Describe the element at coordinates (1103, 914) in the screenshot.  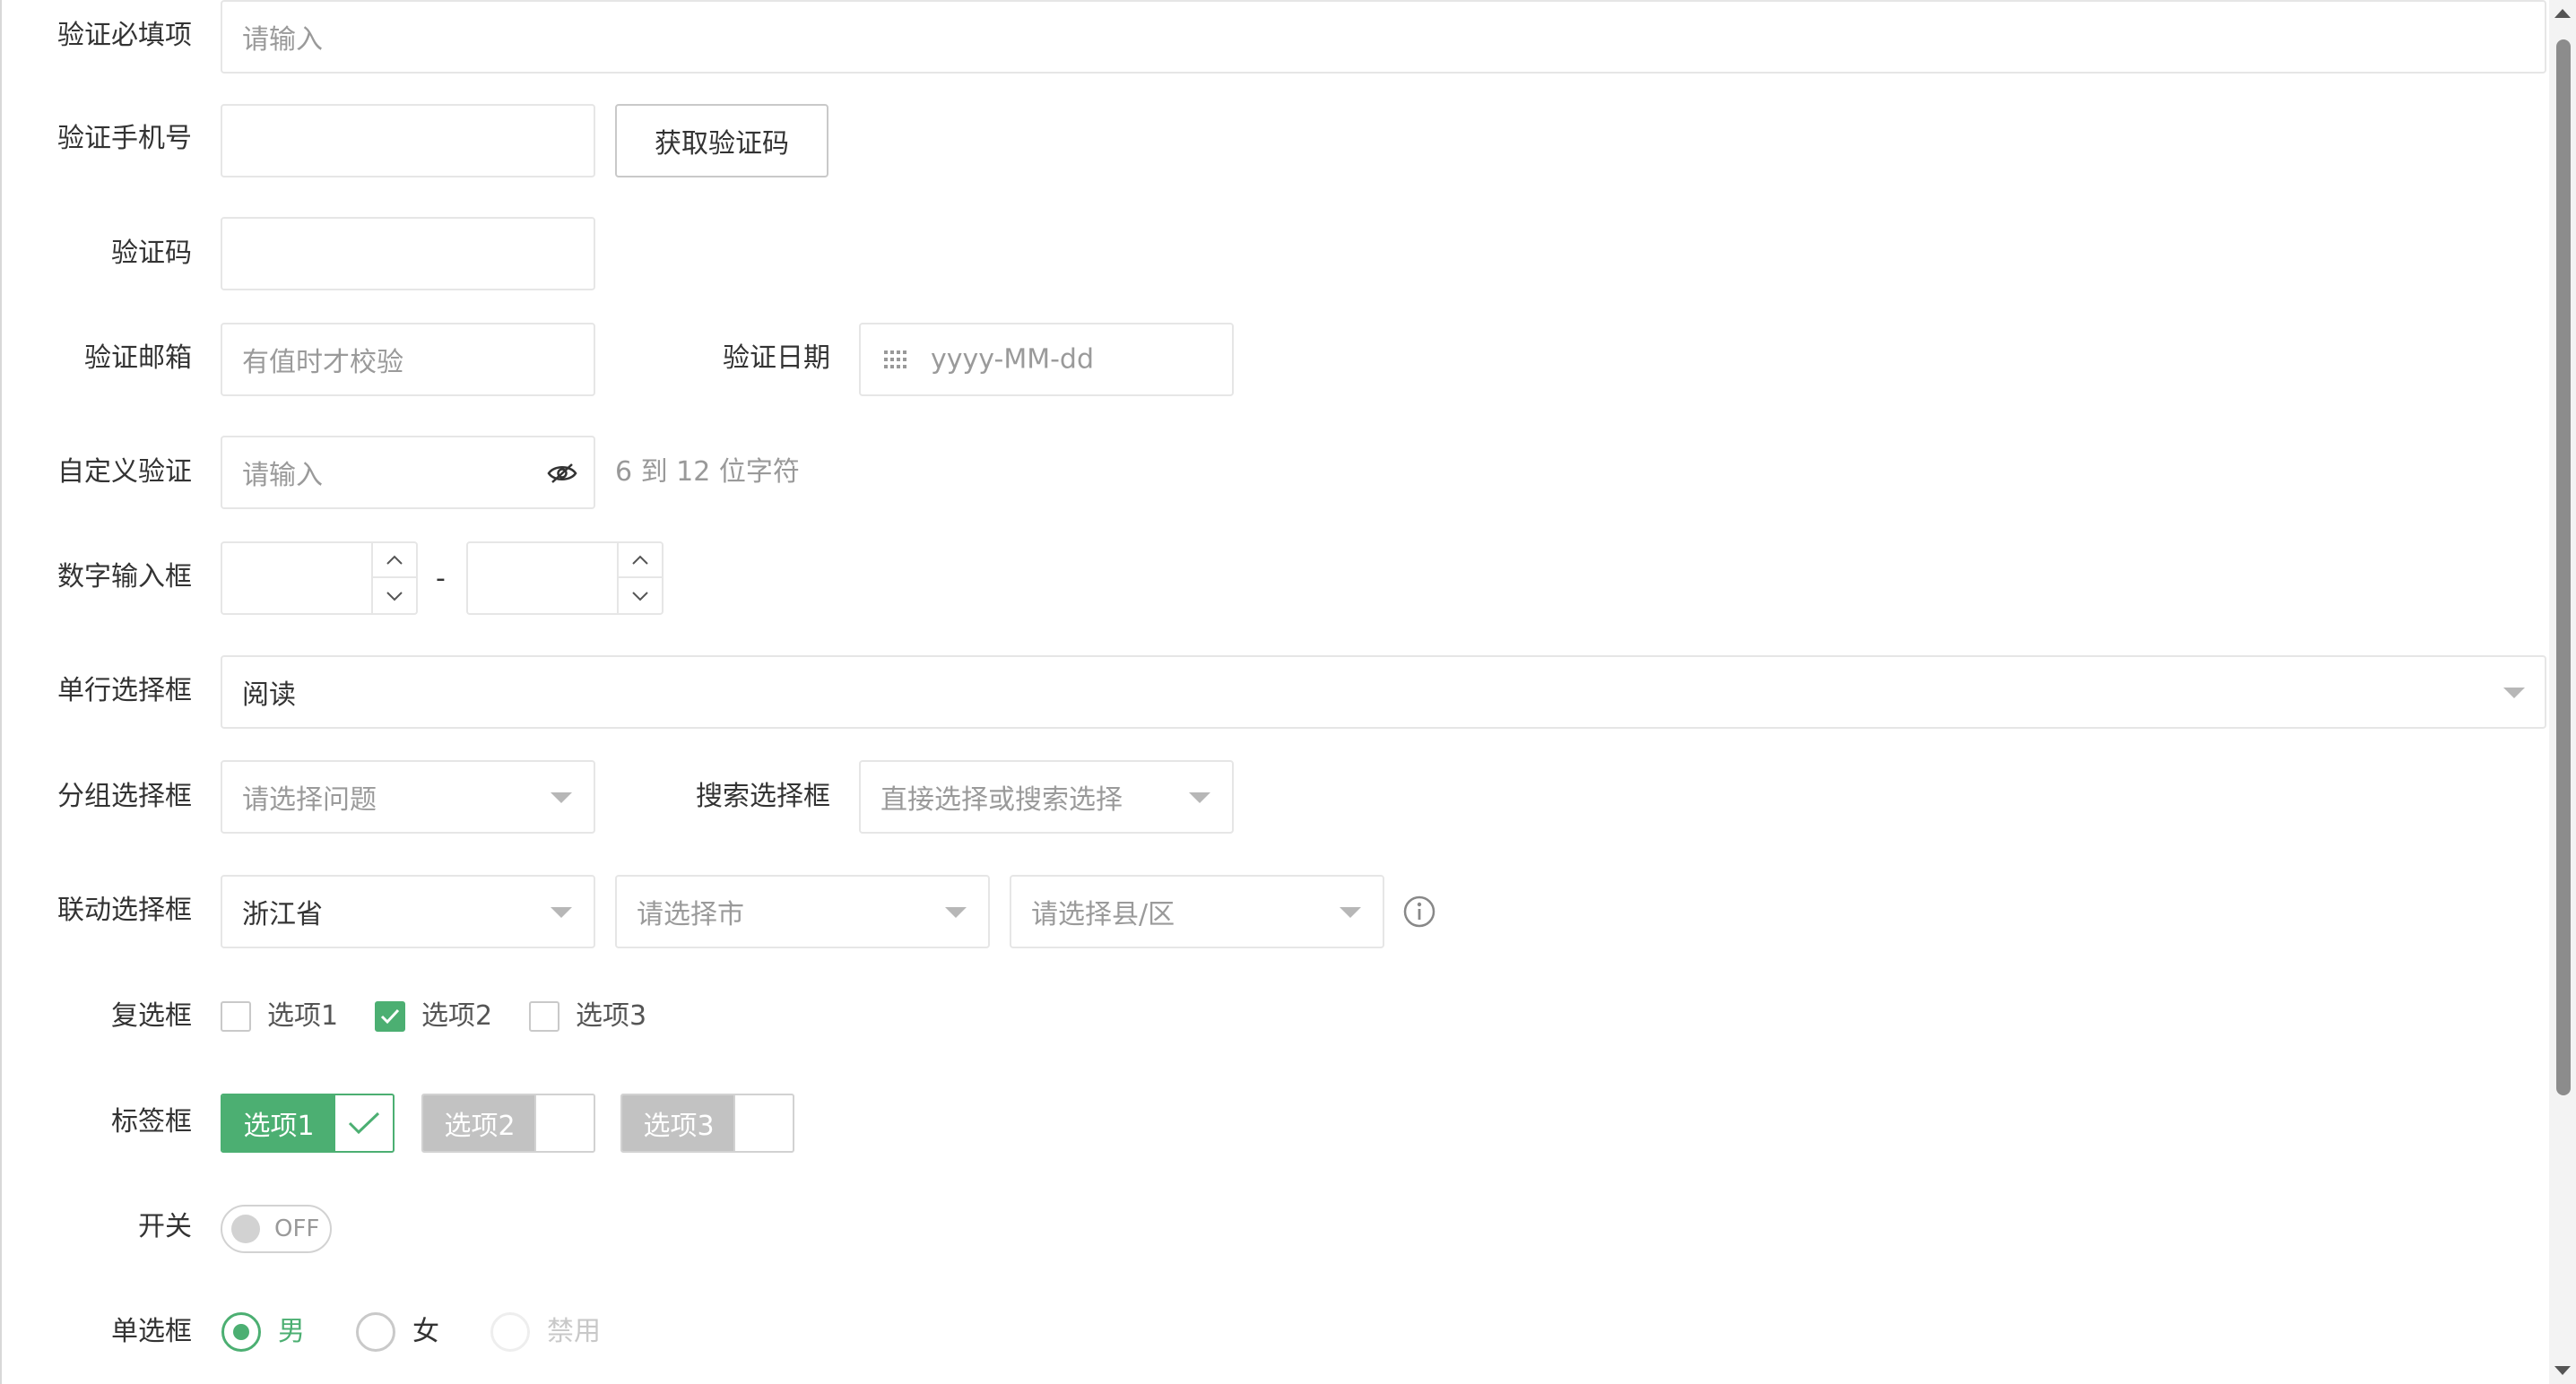
I see `county-placeholder: 请选择县/区` at that location.